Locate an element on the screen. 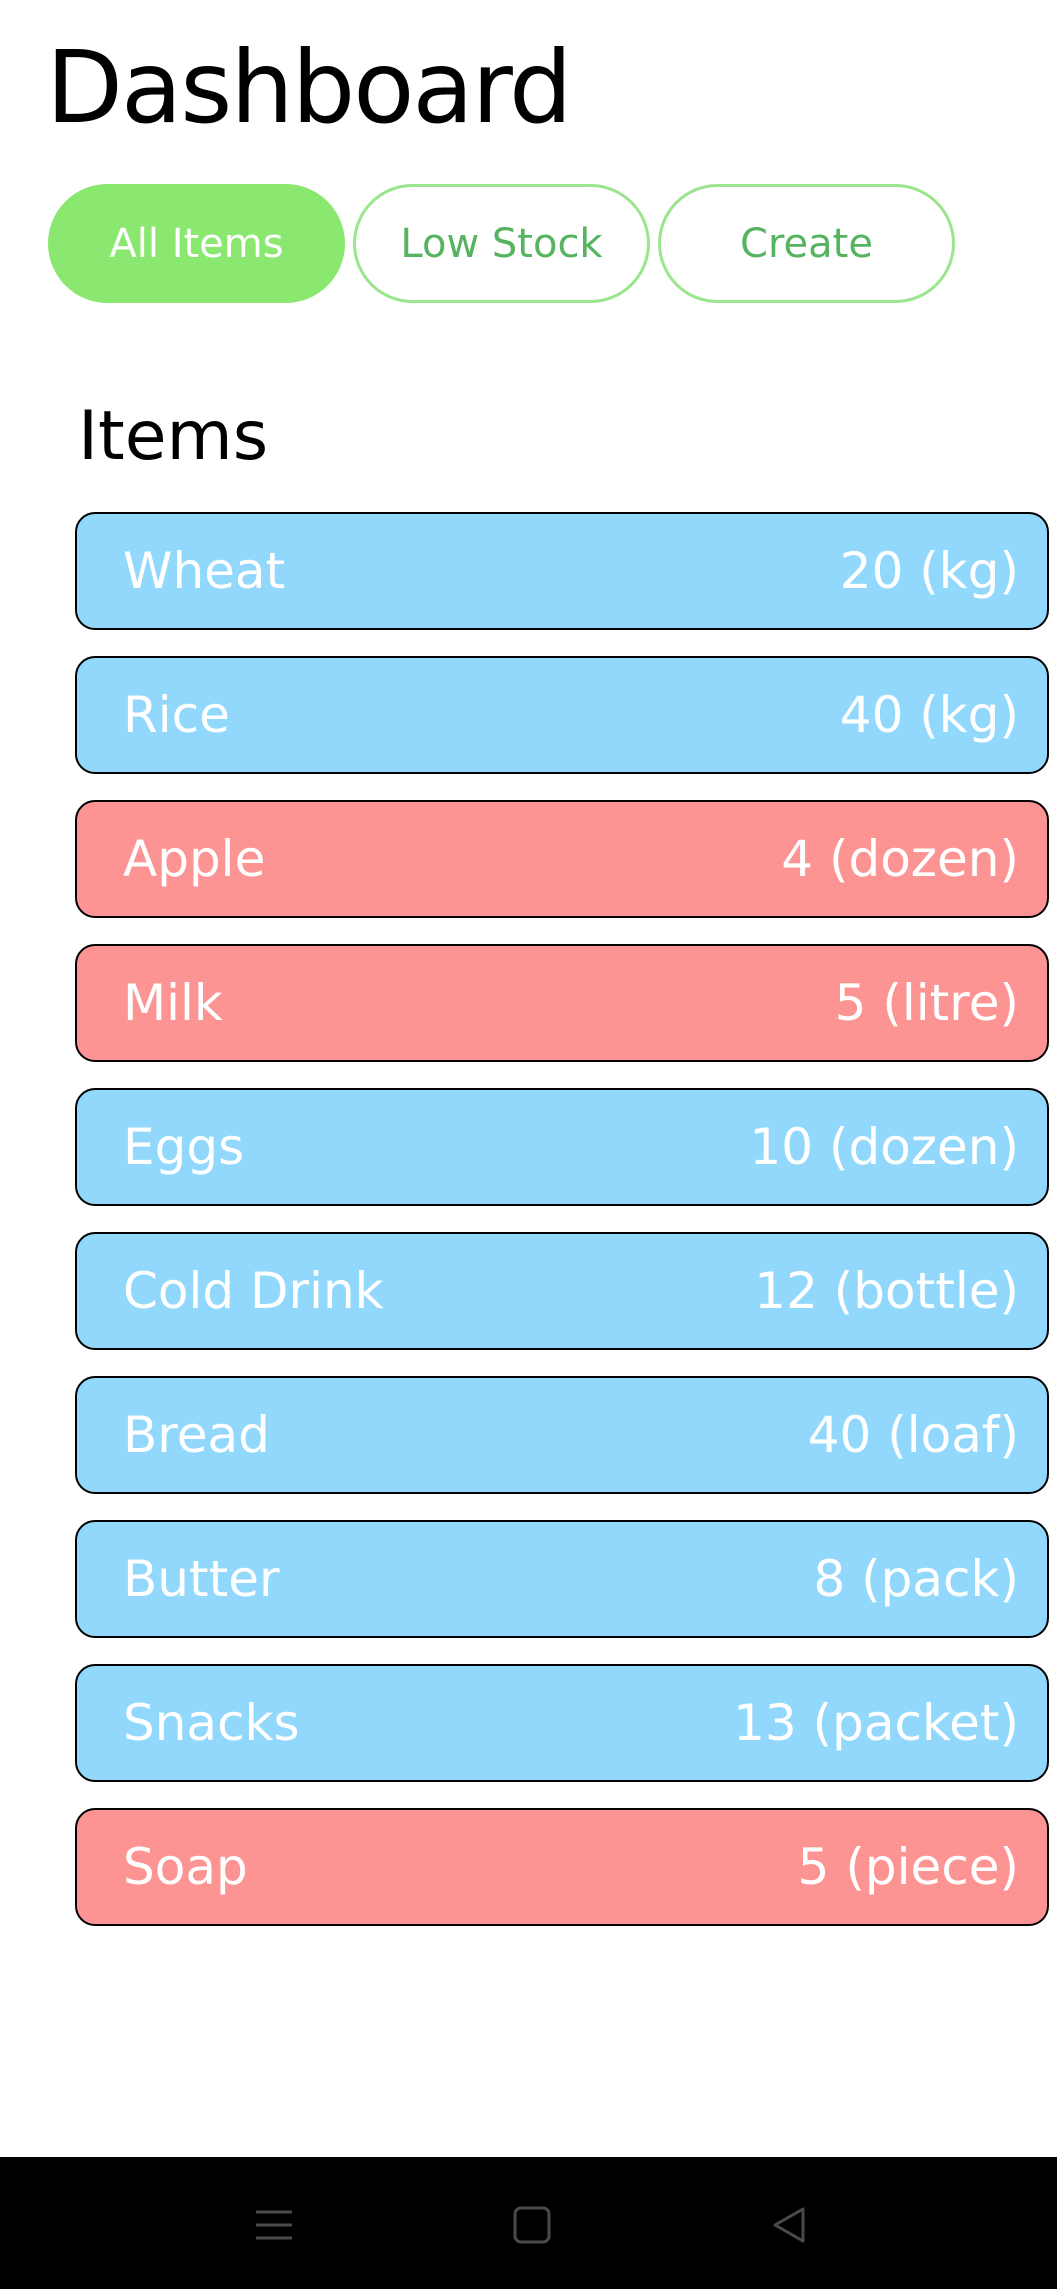  item-name: Cold Drink is located at coordinates (253, 1291).